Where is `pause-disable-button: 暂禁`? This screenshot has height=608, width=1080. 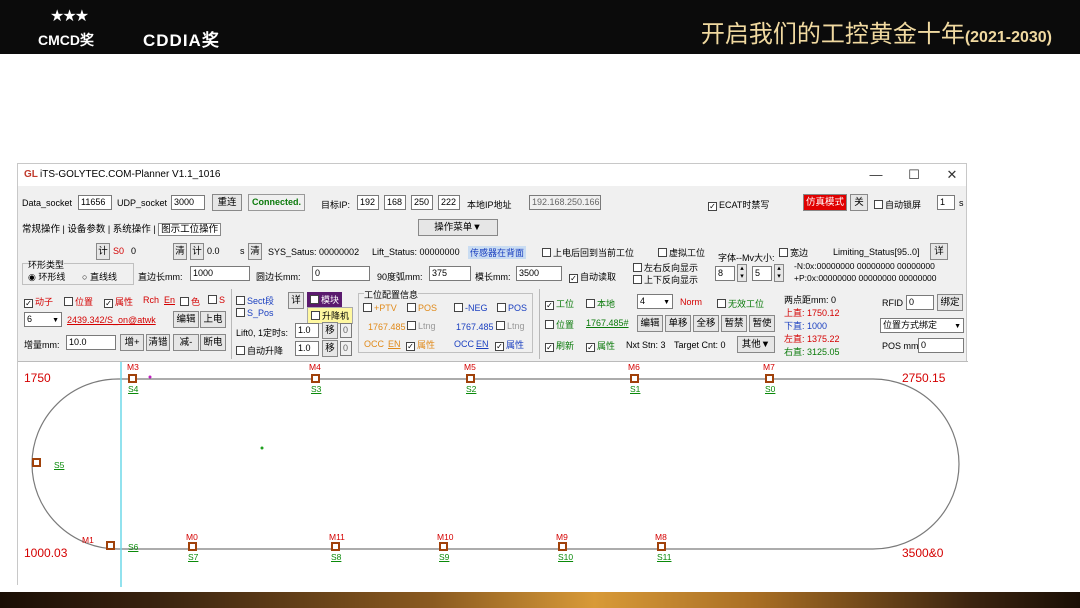 pause-disable-button: 暂禁 is located at coordinates (734, 323).